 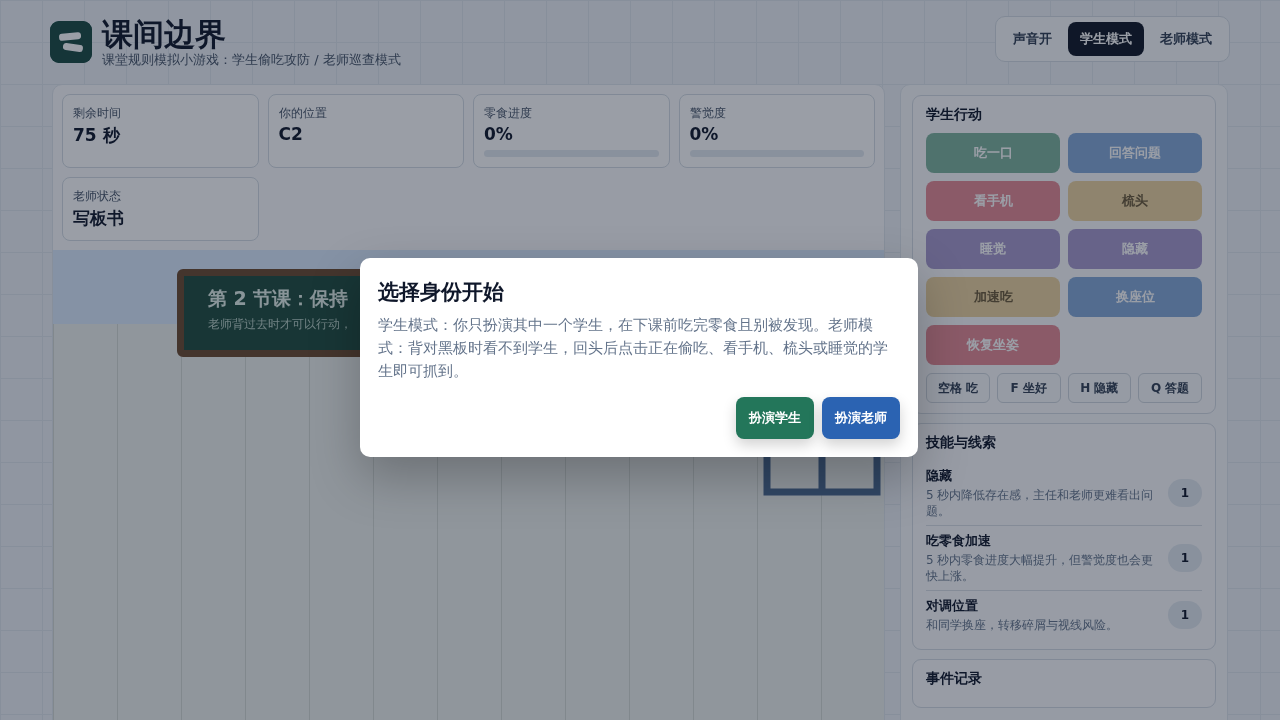 I want to click on mode-tab: 声音开, so click(x=1032, y=39).